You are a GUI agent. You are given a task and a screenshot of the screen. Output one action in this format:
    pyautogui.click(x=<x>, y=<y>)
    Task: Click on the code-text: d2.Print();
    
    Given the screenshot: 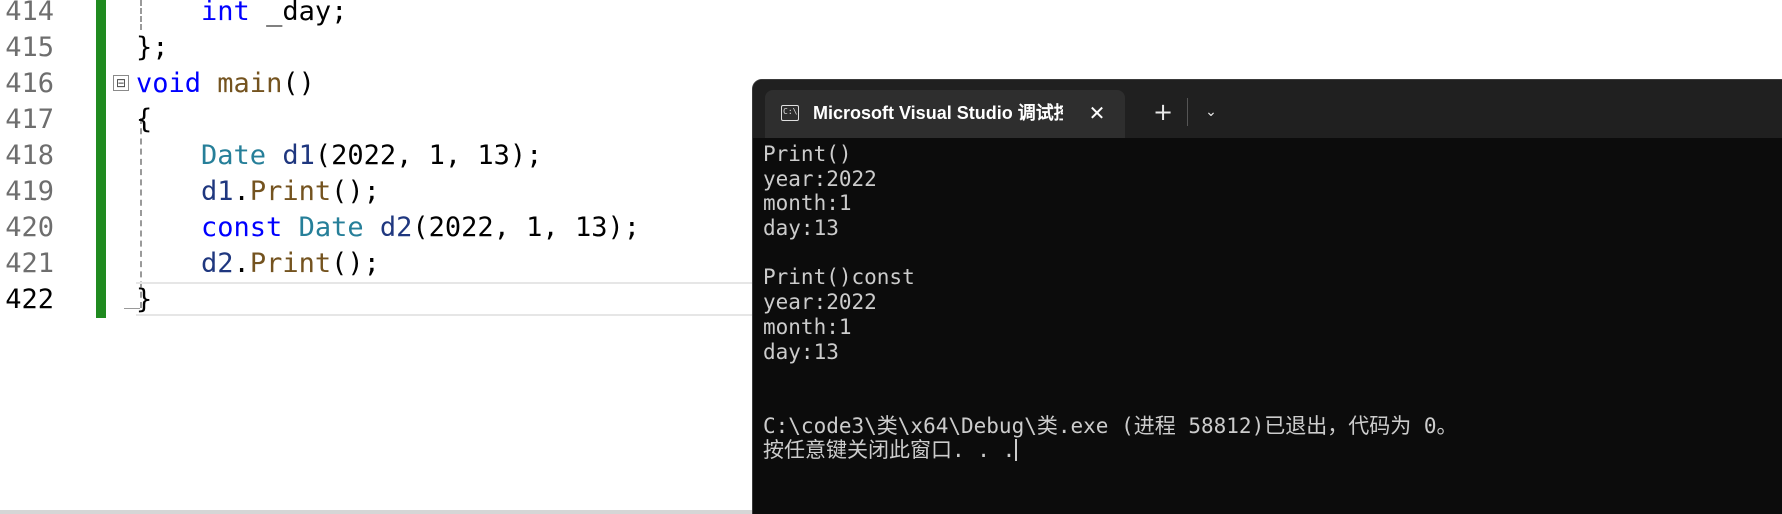 What is the action you would take?
    pyautogui.click(x=258, y=264)
    